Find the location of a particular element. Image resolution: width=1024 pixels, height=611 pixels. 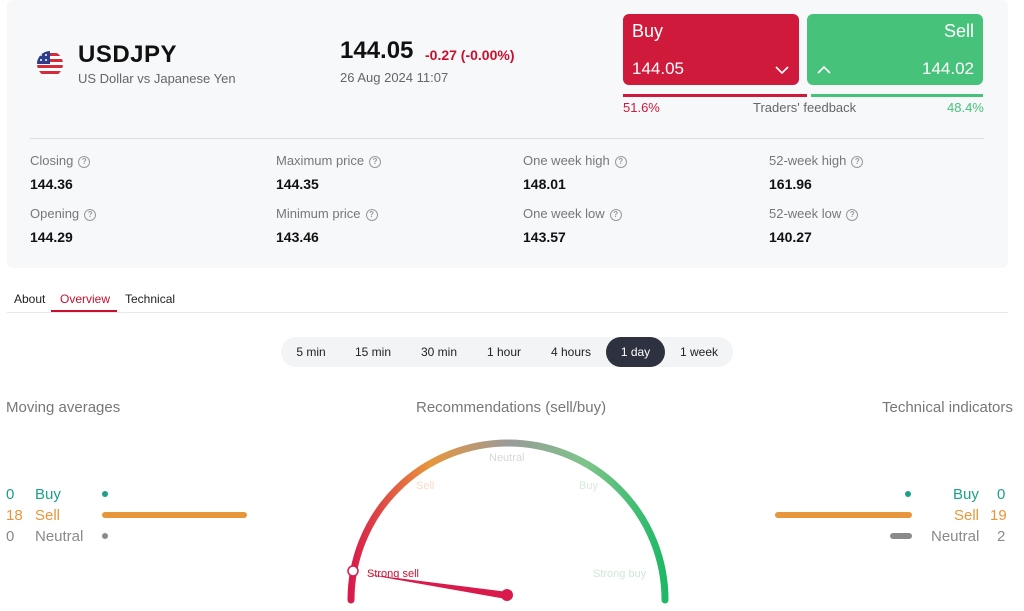

period-5-min: 5 min is located at coordinates (311, 352).